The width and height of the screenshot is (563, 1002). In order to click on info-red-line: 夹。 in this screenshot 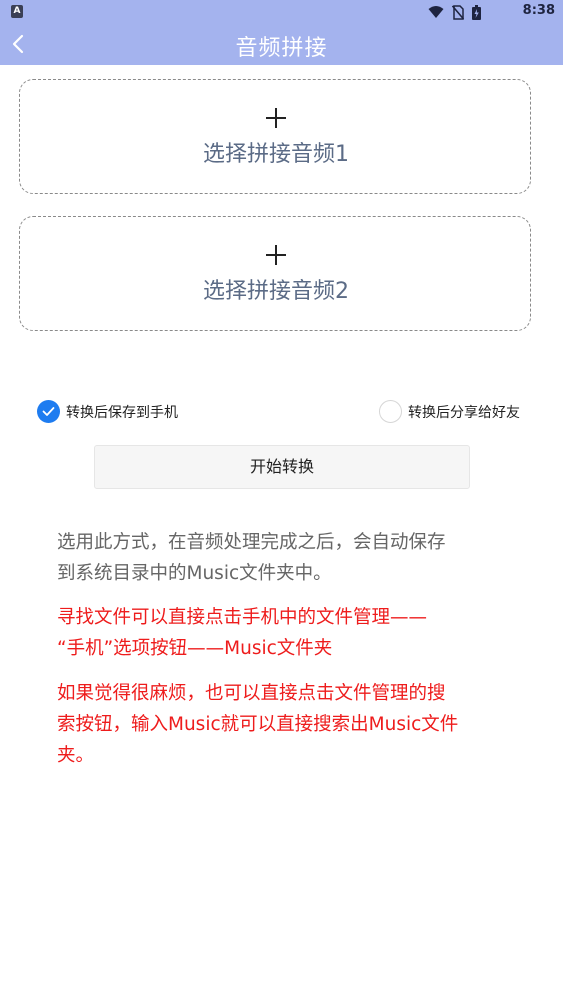, I will do `click(76, 755)`.